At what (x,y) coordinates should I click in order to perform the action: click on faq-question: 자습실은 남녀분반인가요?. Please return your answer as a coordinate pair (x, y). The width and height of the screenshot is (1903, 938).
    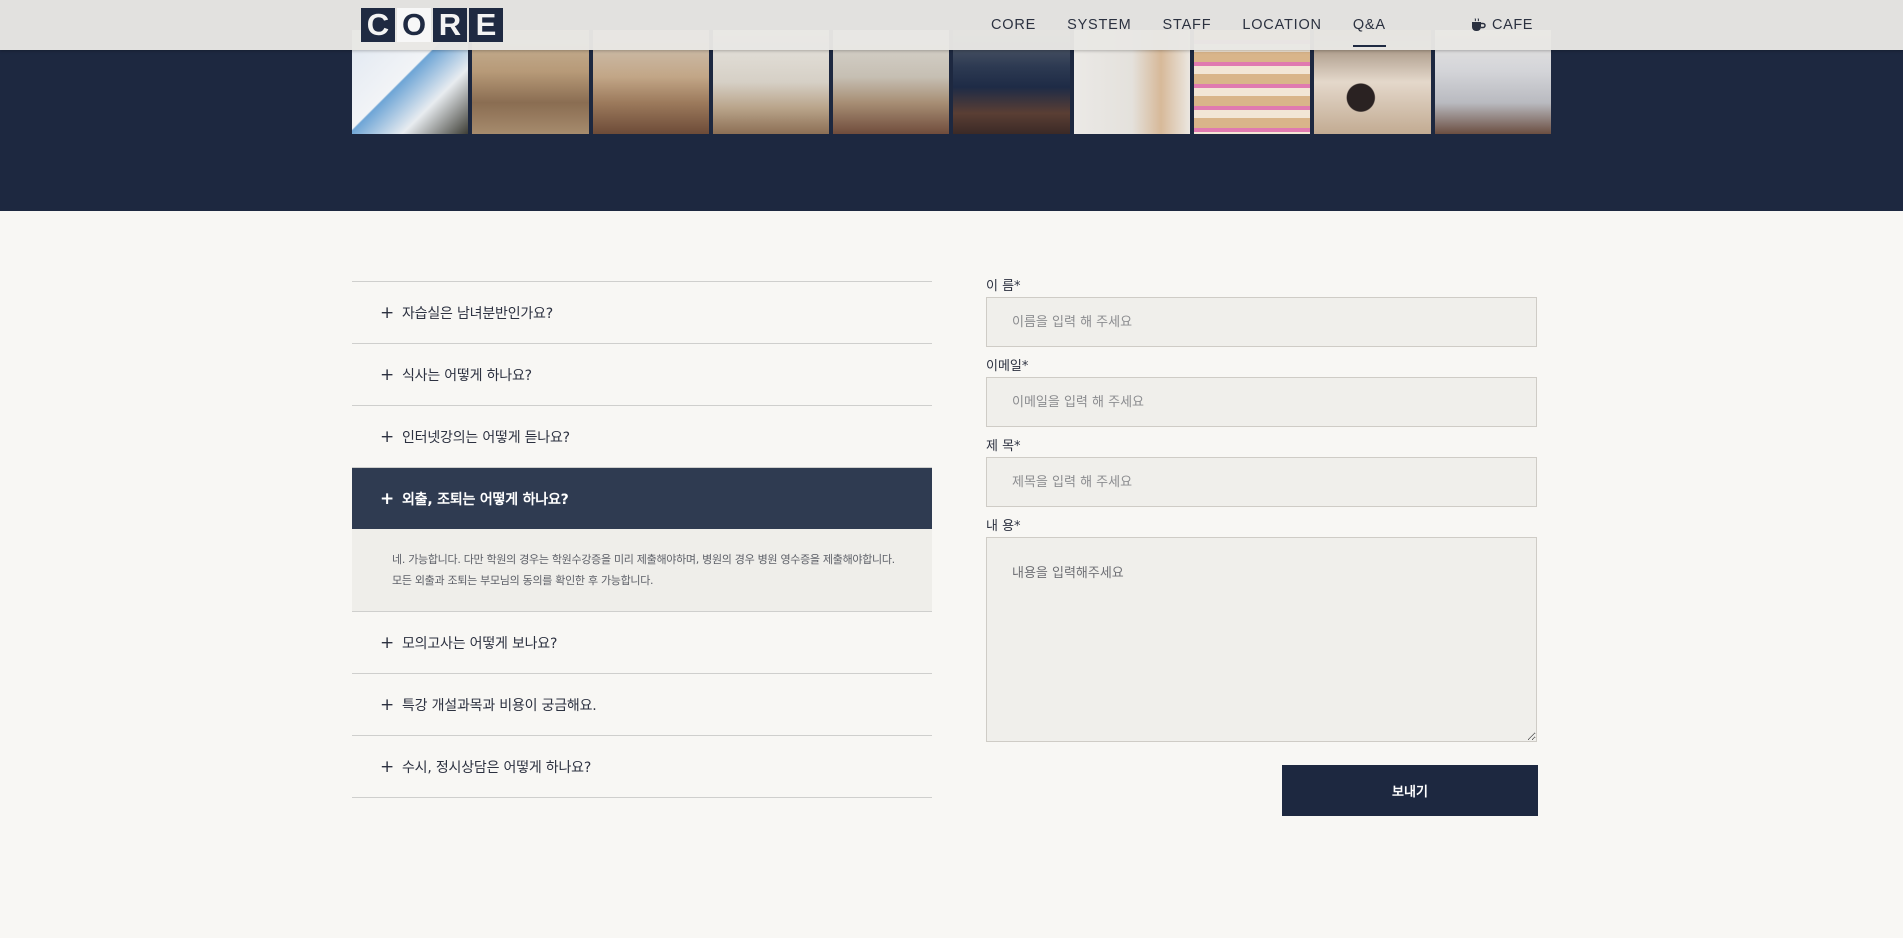
    Looking at the image, I should click on (477, 313).